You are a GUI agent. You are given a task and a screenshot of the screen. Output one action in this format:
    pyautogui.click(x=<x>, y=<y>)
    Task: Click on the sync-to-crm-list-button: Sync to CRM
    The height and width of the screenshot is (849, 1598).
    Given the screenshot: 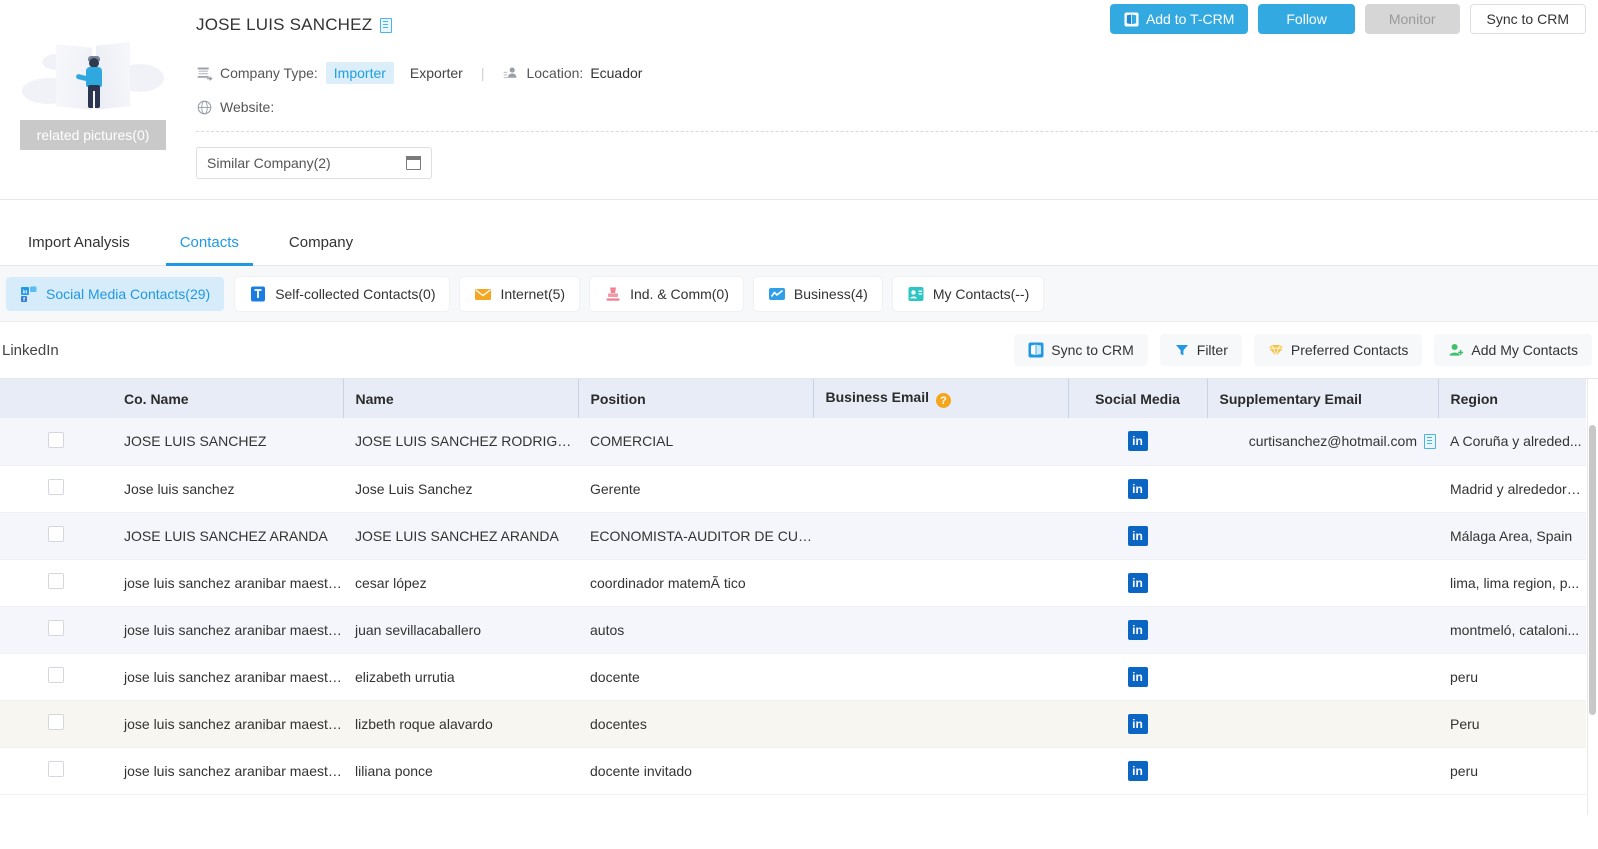 What is the action you would take?
    pyautogui.click(x=1081, y=350)
    